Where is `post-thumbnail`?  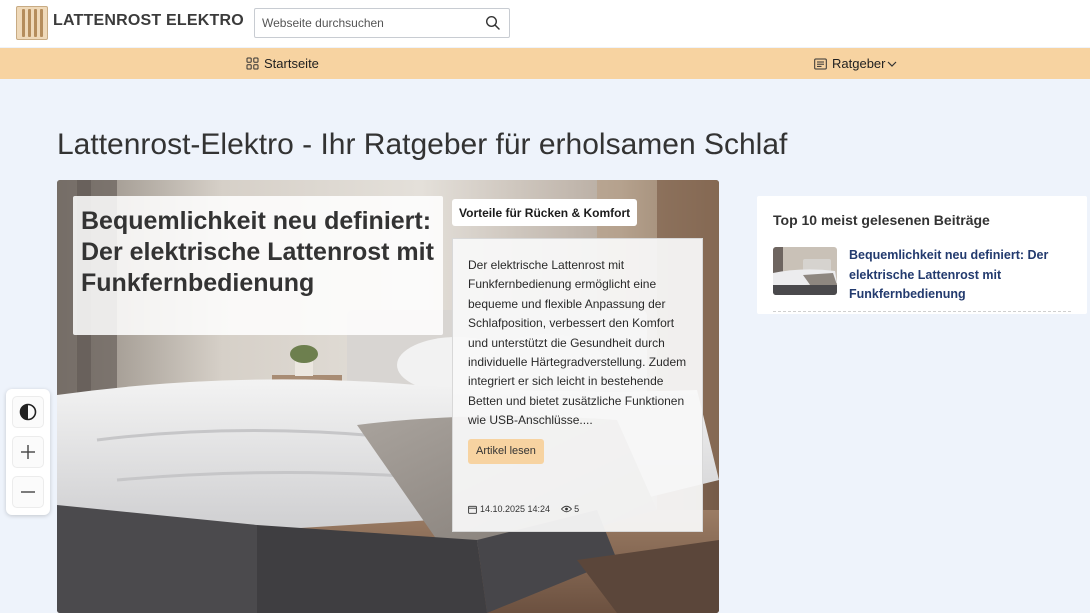
post-thumbnail is located at coordinates (805, 271).